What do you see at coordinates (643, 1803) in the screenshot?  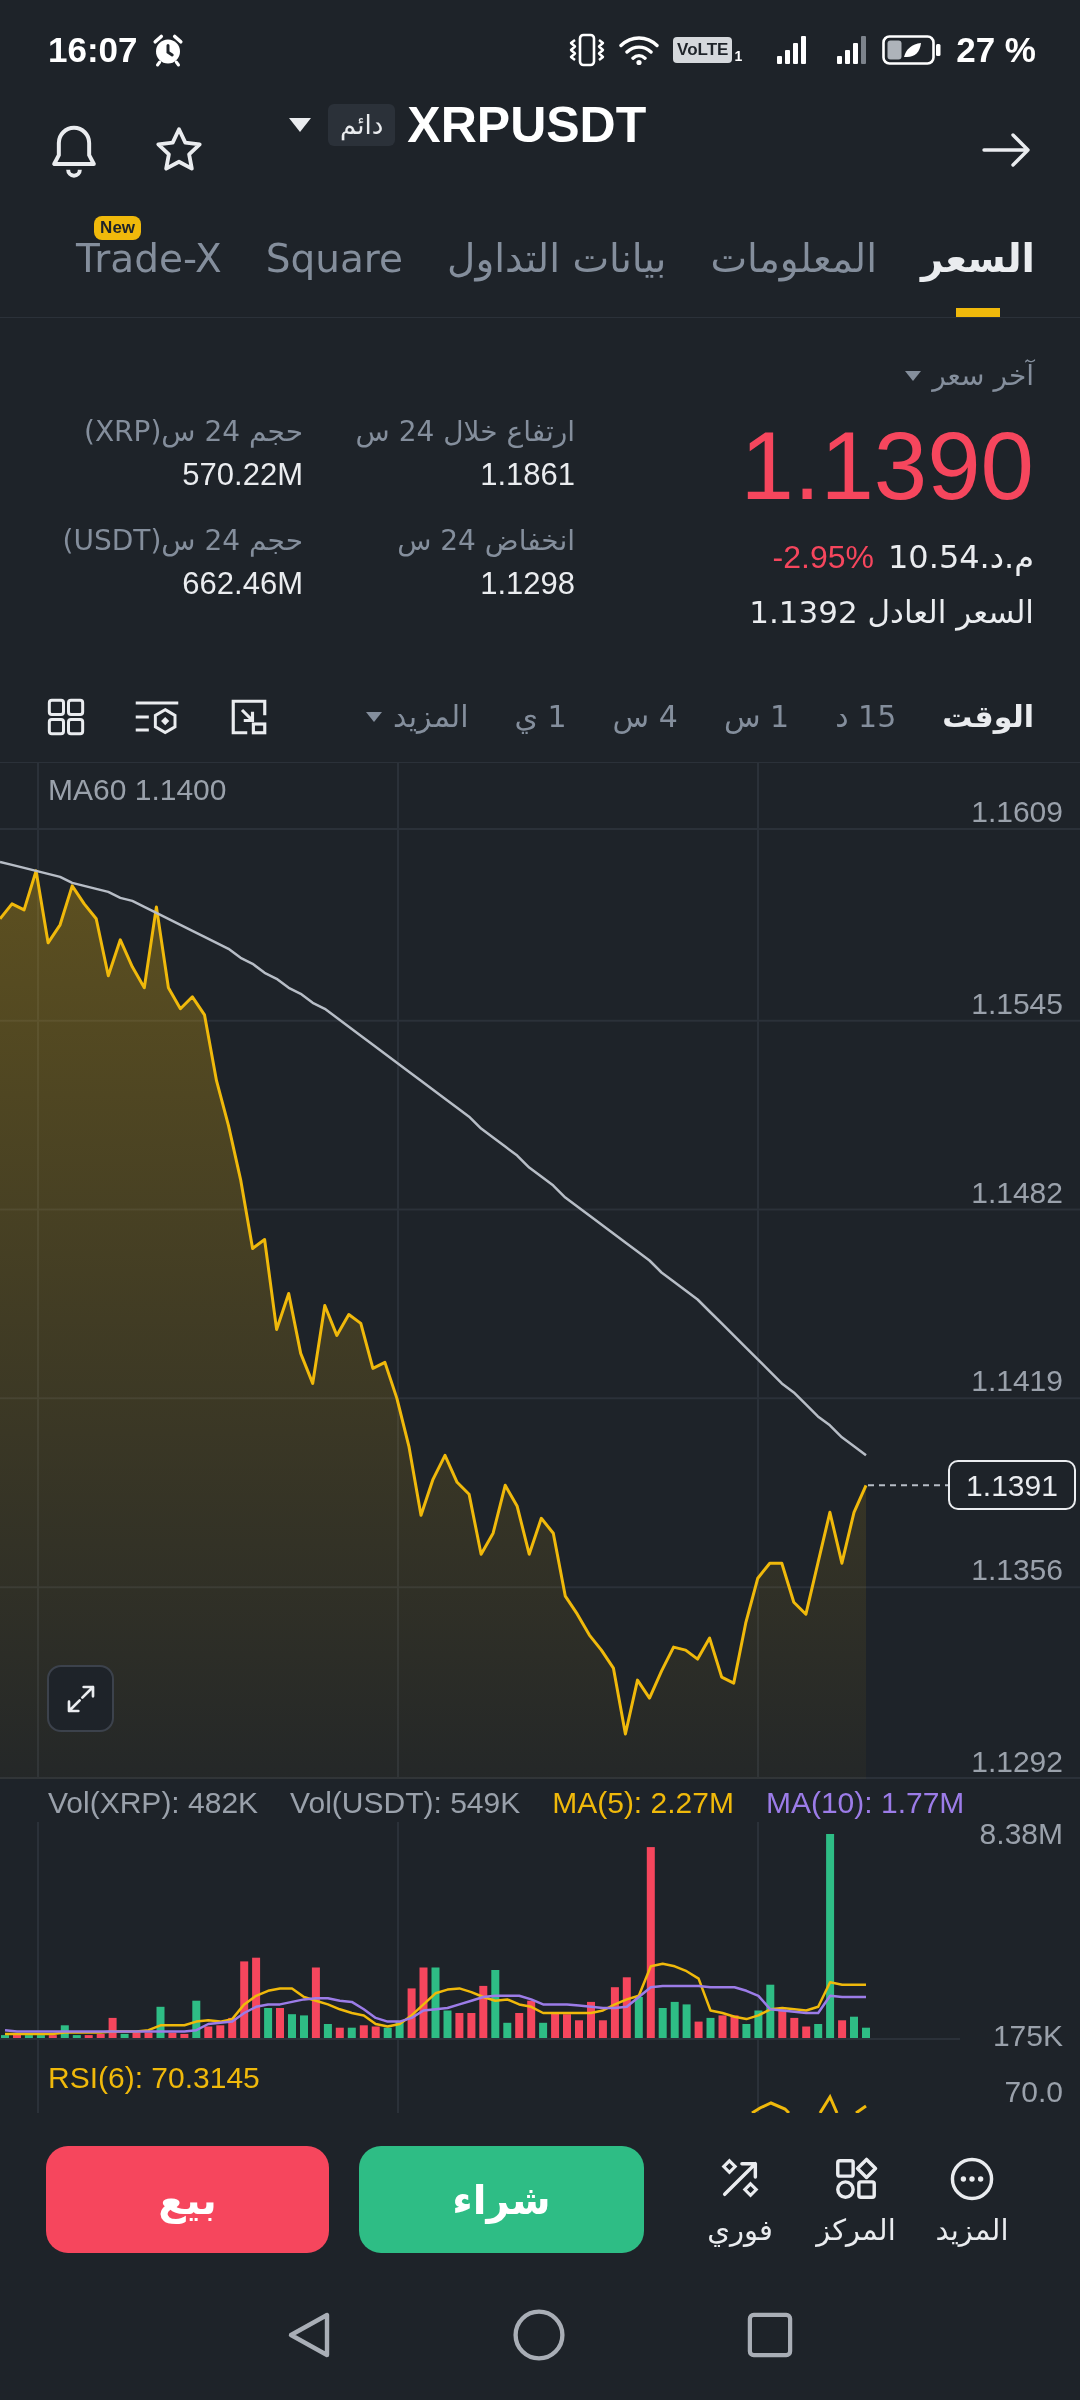 I see `legend-label: MA(5): 2.27M` at bounding box center [643, 1803].